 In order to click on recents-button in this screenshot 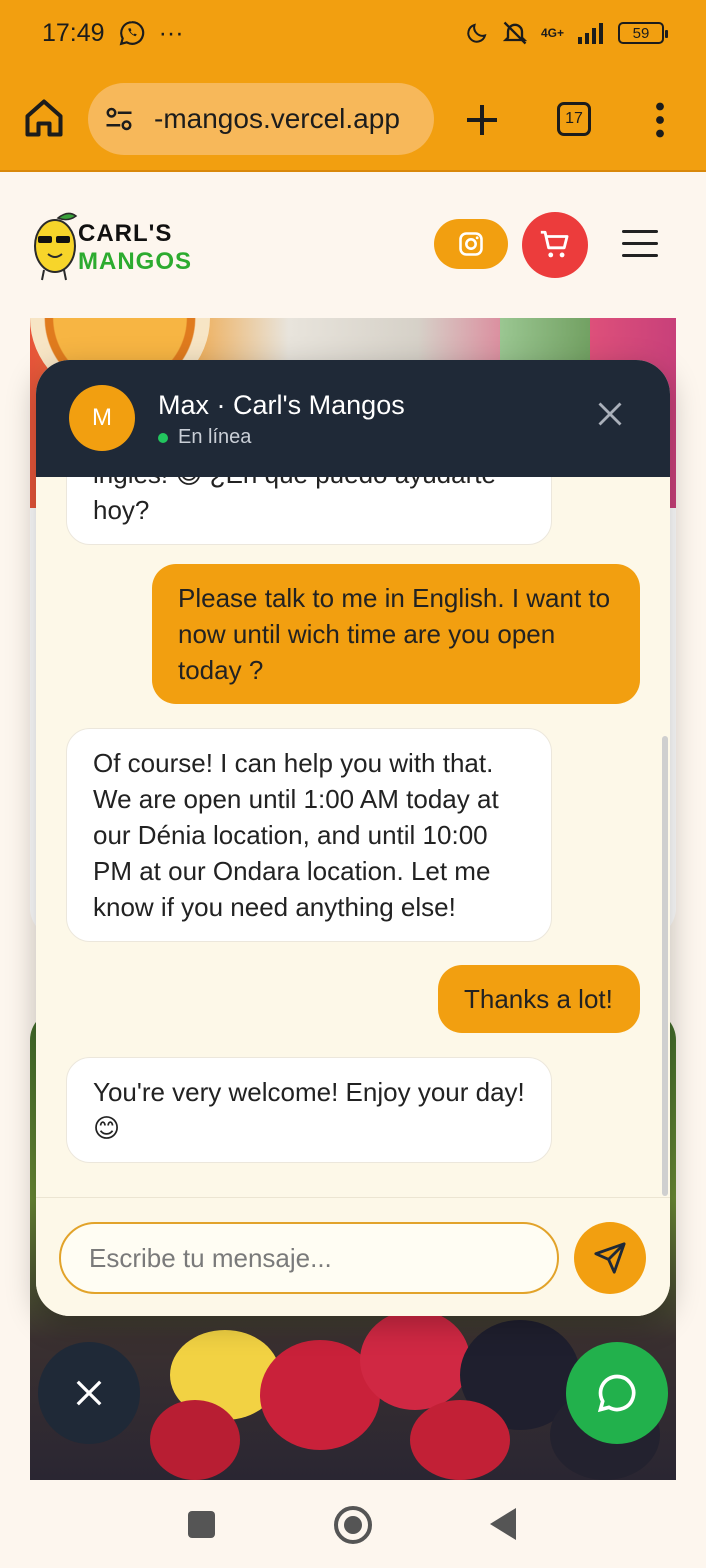, I will do `click(201, 1524)`.